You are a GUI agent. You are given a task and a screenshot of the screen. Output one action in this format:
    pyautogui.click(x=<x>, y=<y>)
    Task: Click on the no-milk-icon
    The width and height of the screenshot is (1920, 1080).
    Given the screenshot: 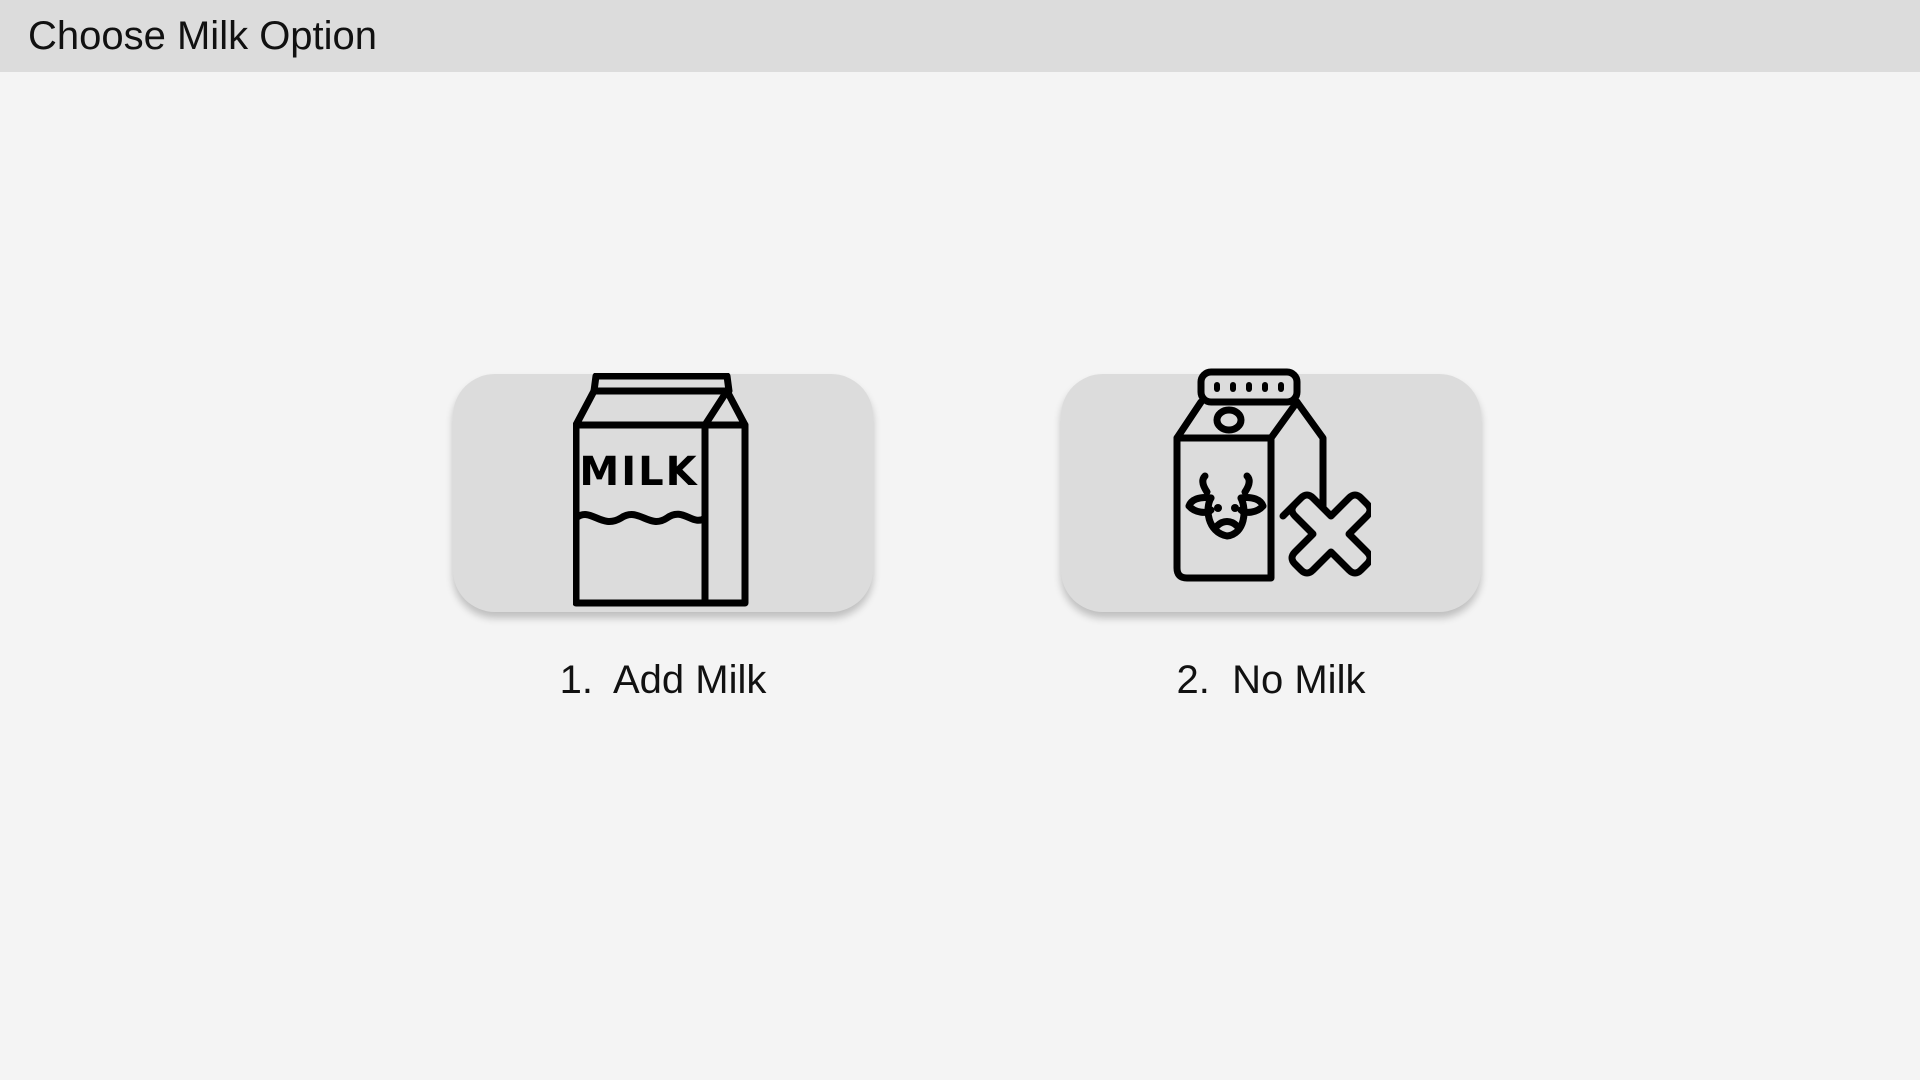 What is the action you would take?
    pyautogui.click(x=1272, y=475)
    